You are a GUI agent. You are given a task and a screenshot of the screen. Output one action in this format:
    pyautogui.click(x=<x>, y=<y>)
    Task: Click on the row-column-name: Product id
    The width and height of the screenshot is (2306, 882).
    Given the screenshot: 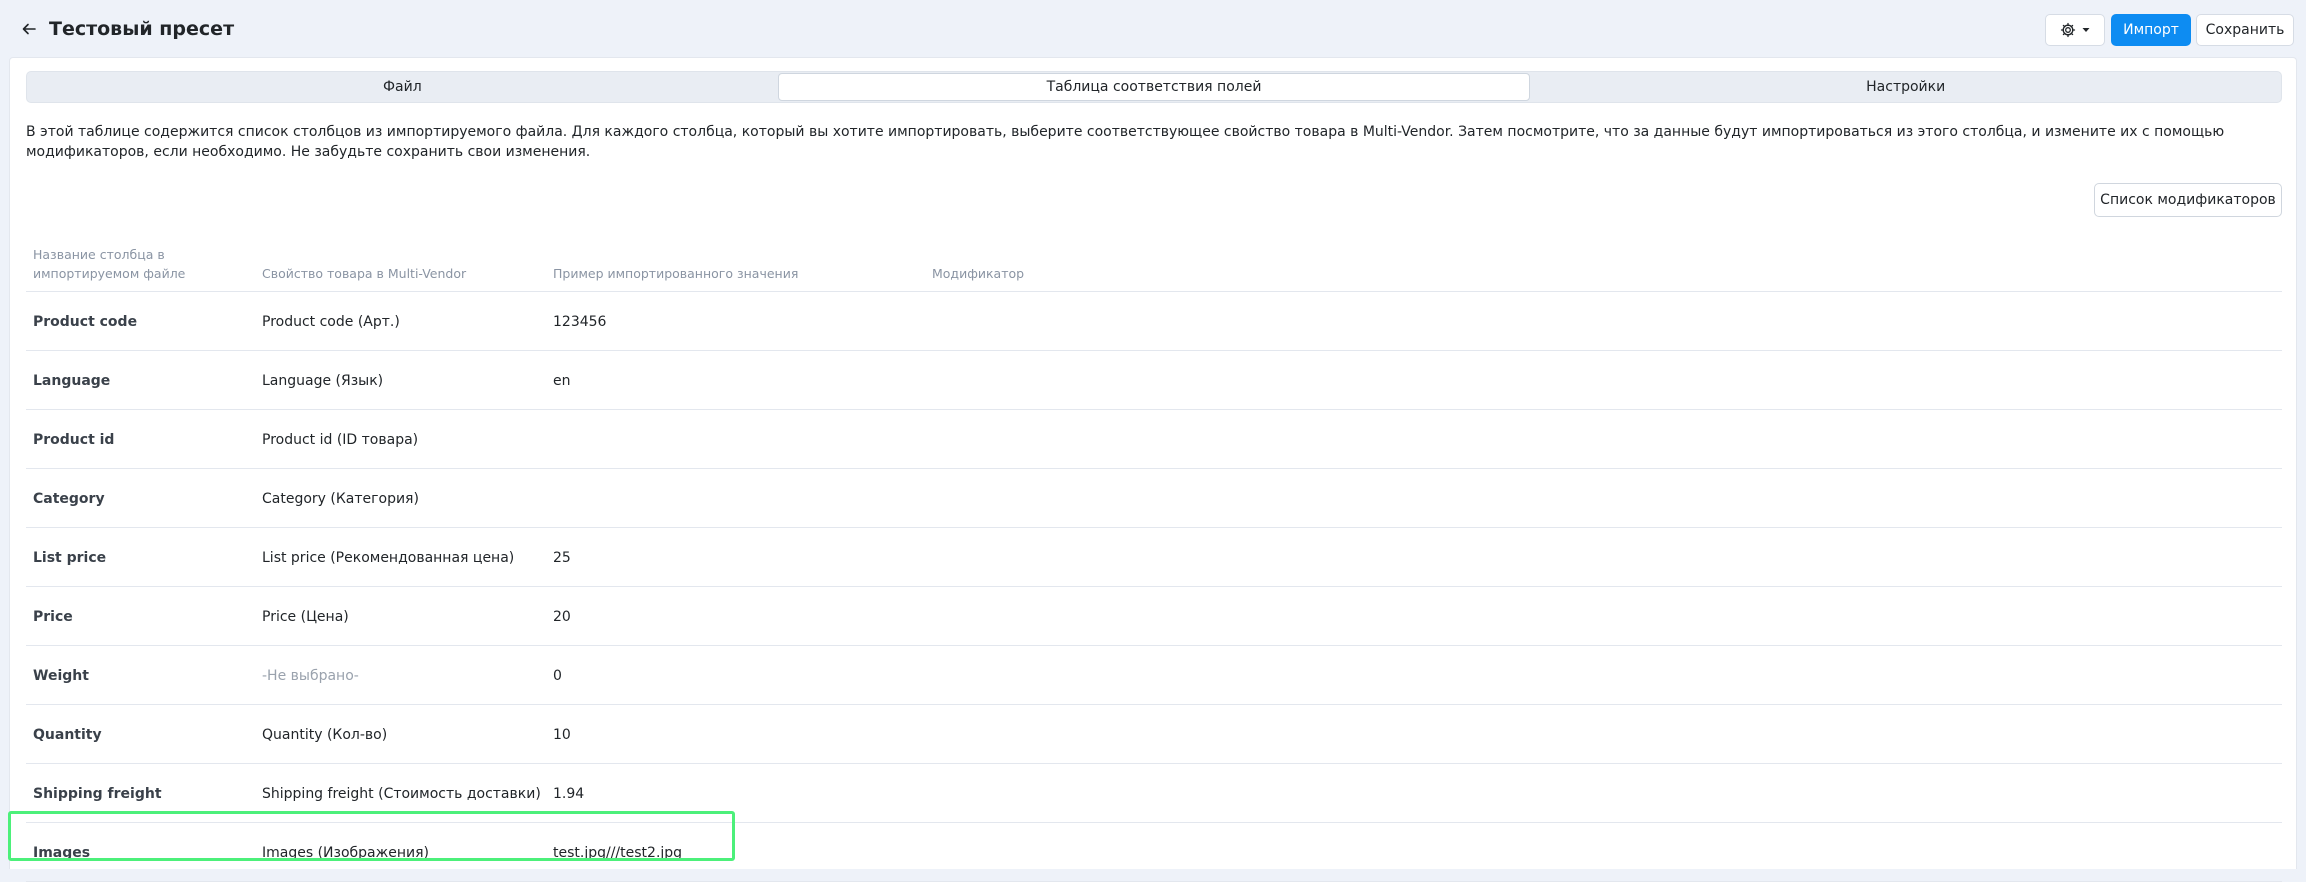 What is the action you would take?
    pyautogui.click(x=74, y=439)
    